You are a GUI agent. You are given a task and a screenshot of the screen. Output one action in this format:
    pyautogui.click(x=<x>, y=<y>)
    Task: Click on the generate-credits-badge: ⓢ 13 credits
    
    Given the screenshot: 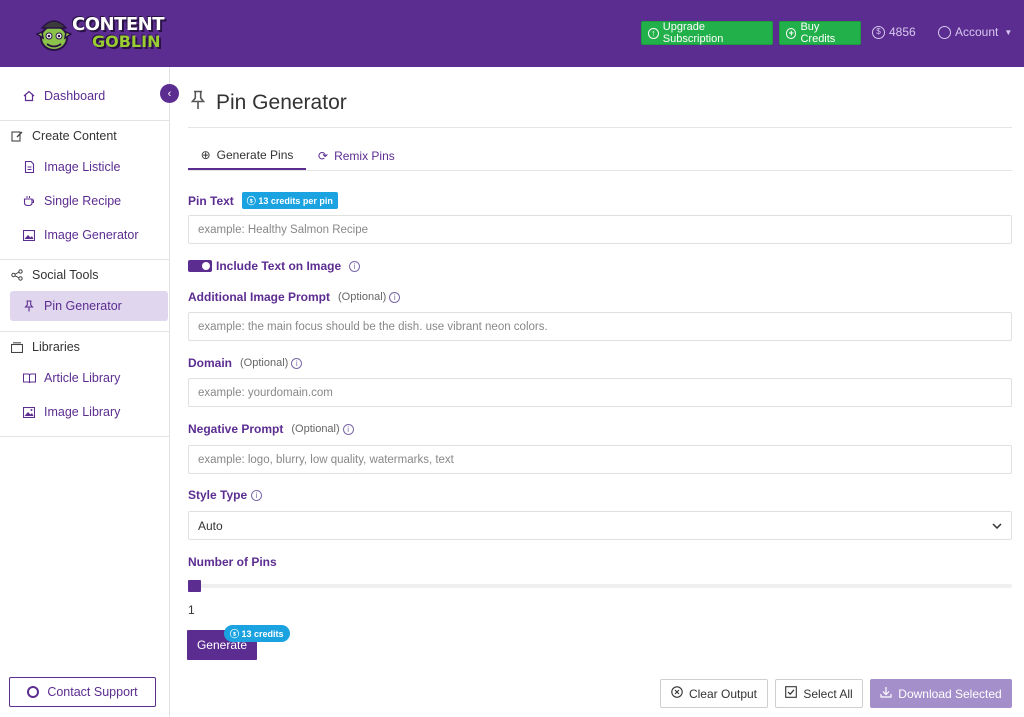 What is the action you would take?
    pyautogui.click(x=257, y=633)
    